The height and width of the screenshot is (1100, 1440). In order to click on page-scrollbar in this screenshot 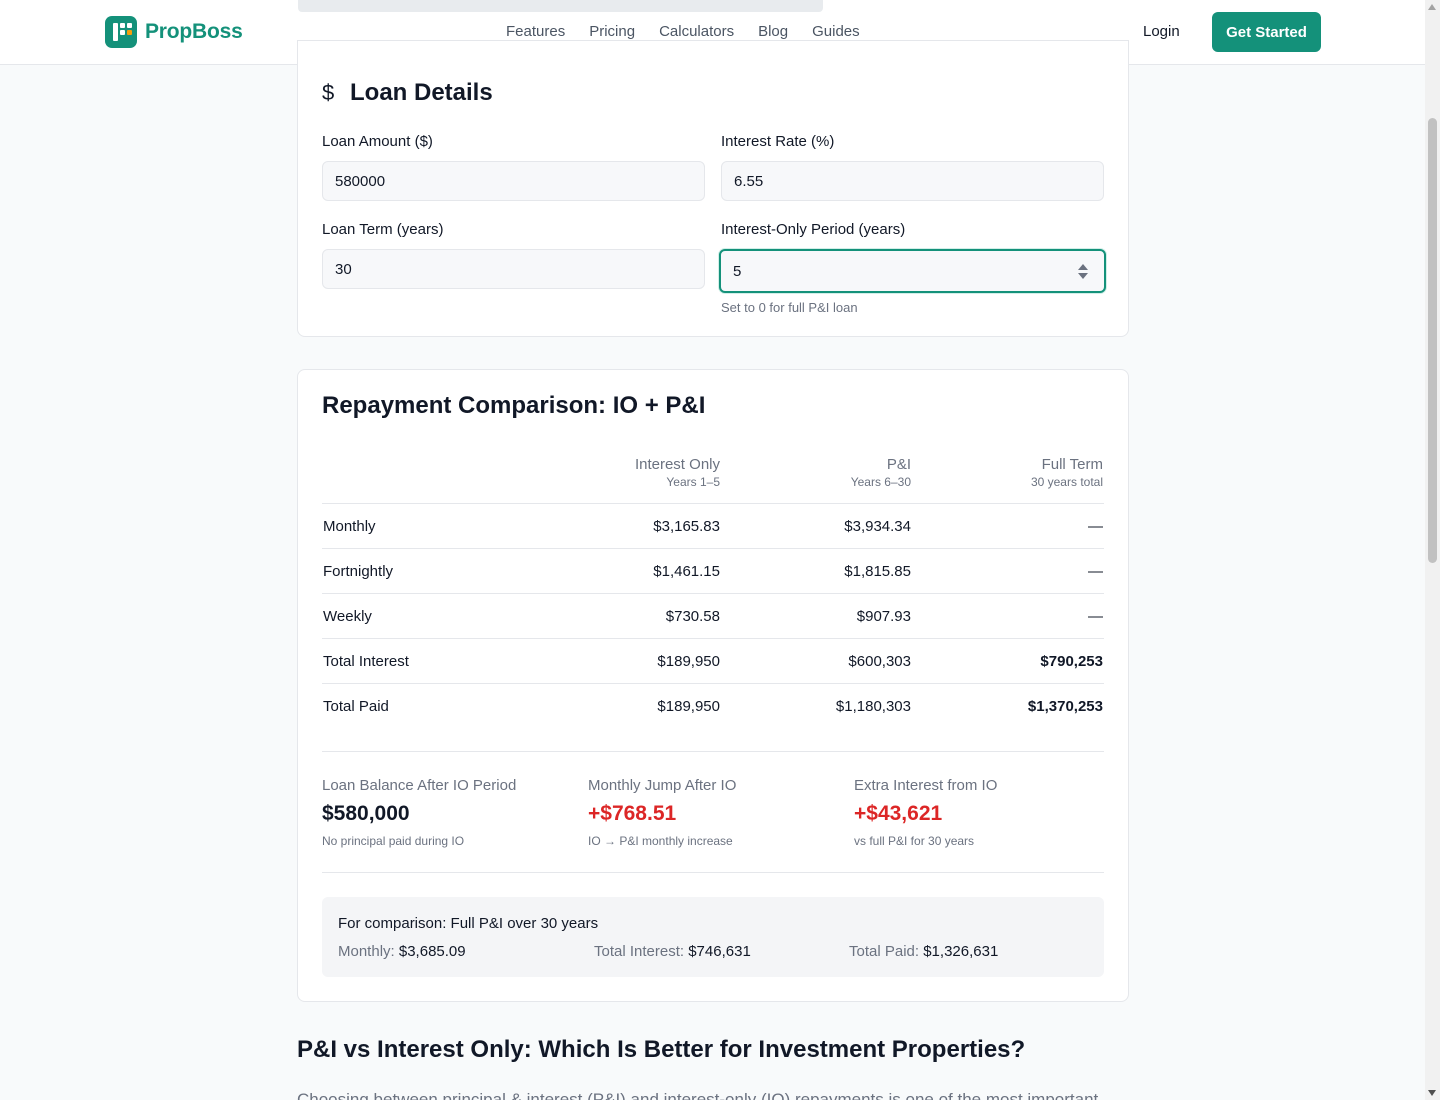, I will do `click(1432, 550)`.